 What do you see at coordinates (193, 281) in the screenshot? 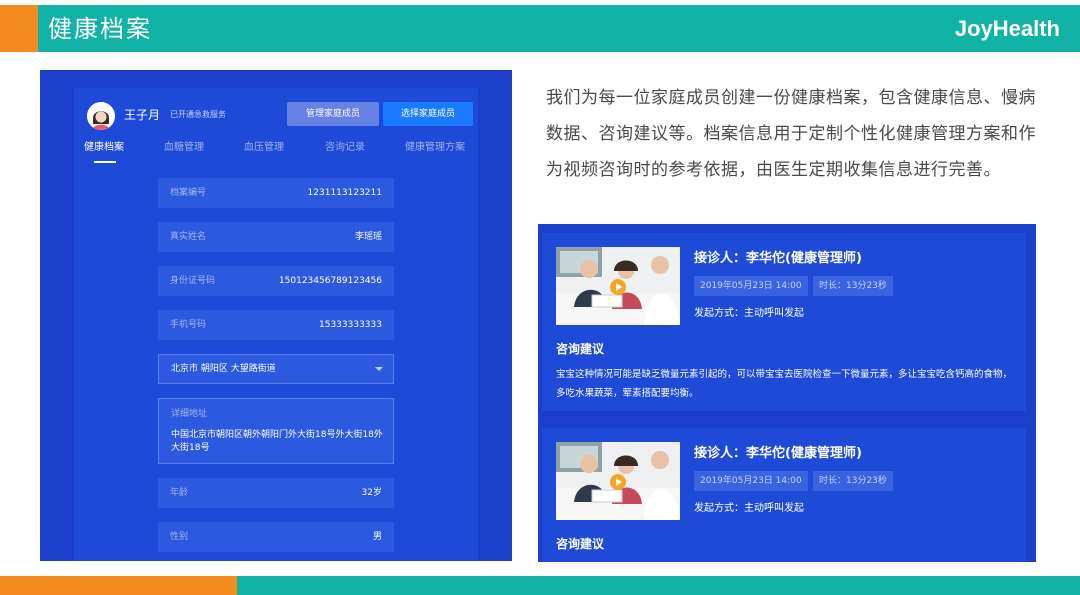
I see `field-label: 身份证号码` at bounding box center [193, 281].